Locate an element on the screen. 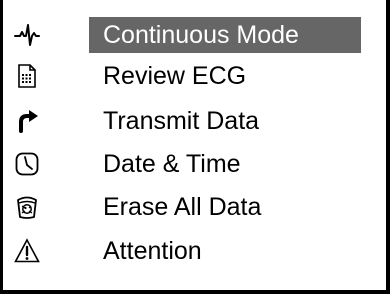 Image resolution: width=390 pixels, height=294 pixels. menu-item-erase-all-data: Erase All Data is located at coordinates (194, 207).